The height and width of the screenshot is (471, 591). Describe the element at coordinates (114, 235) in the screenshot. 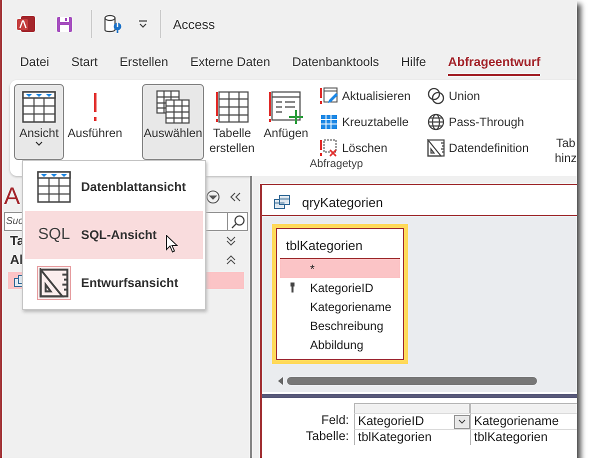

I see `menu-item: SQL SQL-Ansicht` at that location.